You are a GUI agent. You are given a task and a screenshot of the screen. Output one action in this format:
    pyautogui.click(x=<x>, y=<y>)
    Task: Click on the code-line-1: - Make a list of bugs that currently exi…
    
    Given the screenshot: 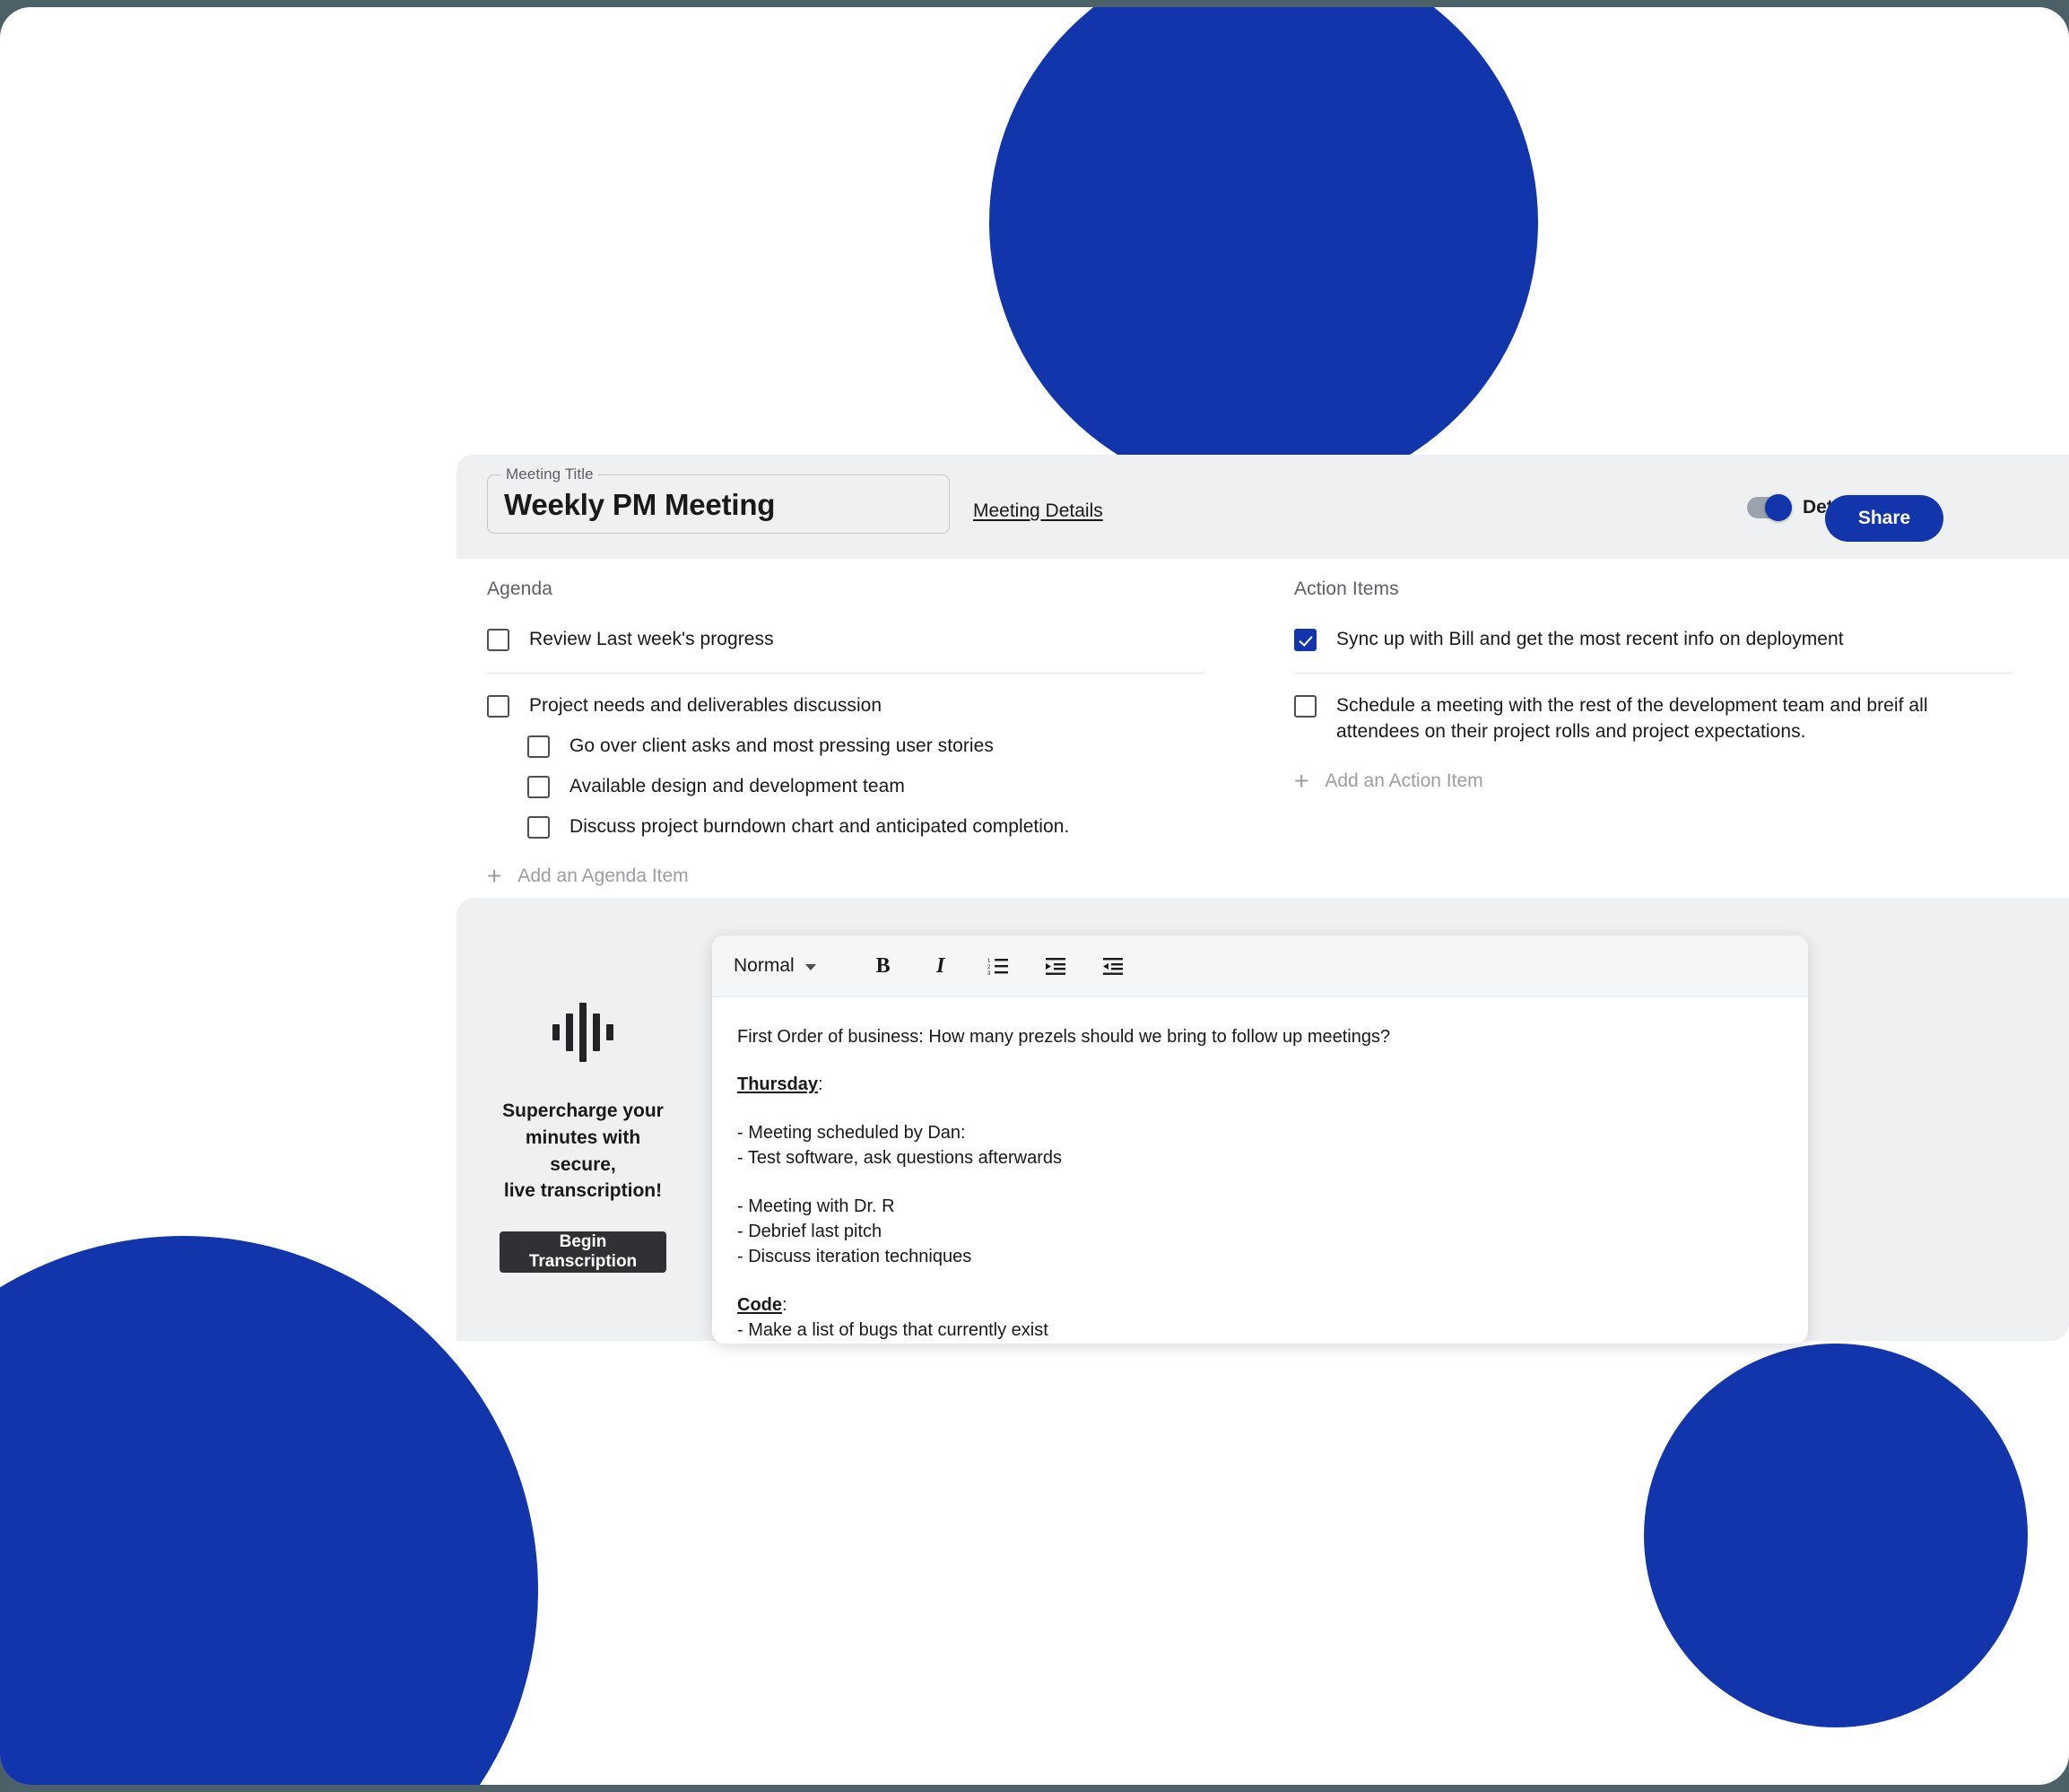 What is the action you would take?
    pyautogui.click(x=893, y=1330)
    